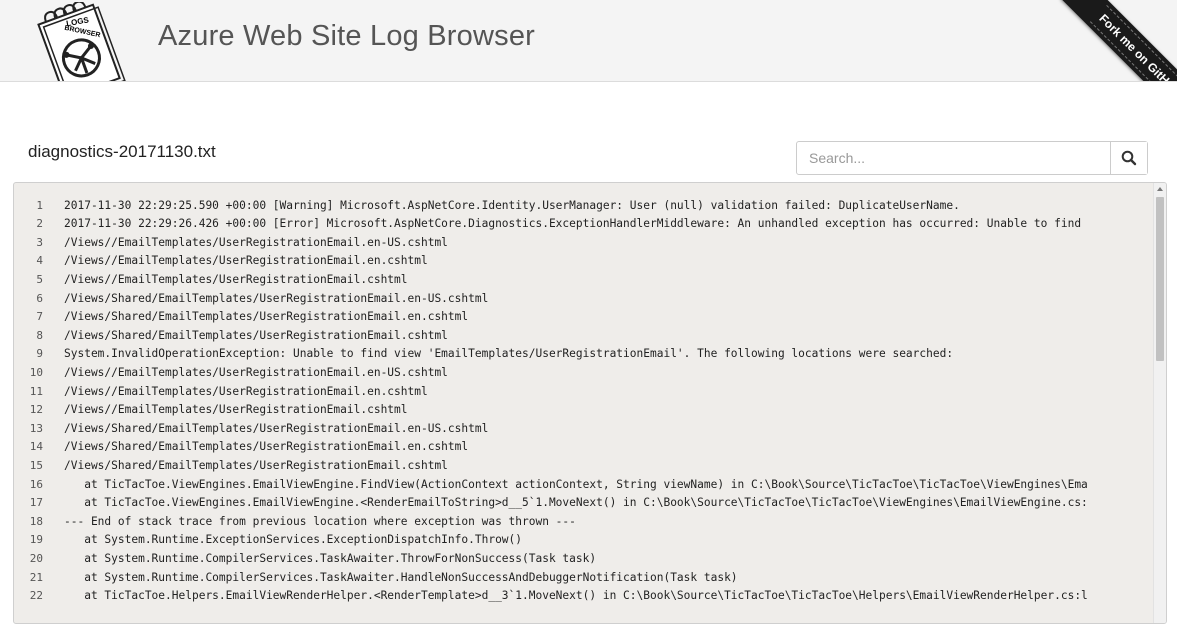 This screenshot has width=1177, height=624. What do you see at coordinates (953, 158) in the screenshot?
I see `search-input` at bounding box center [953, 158].